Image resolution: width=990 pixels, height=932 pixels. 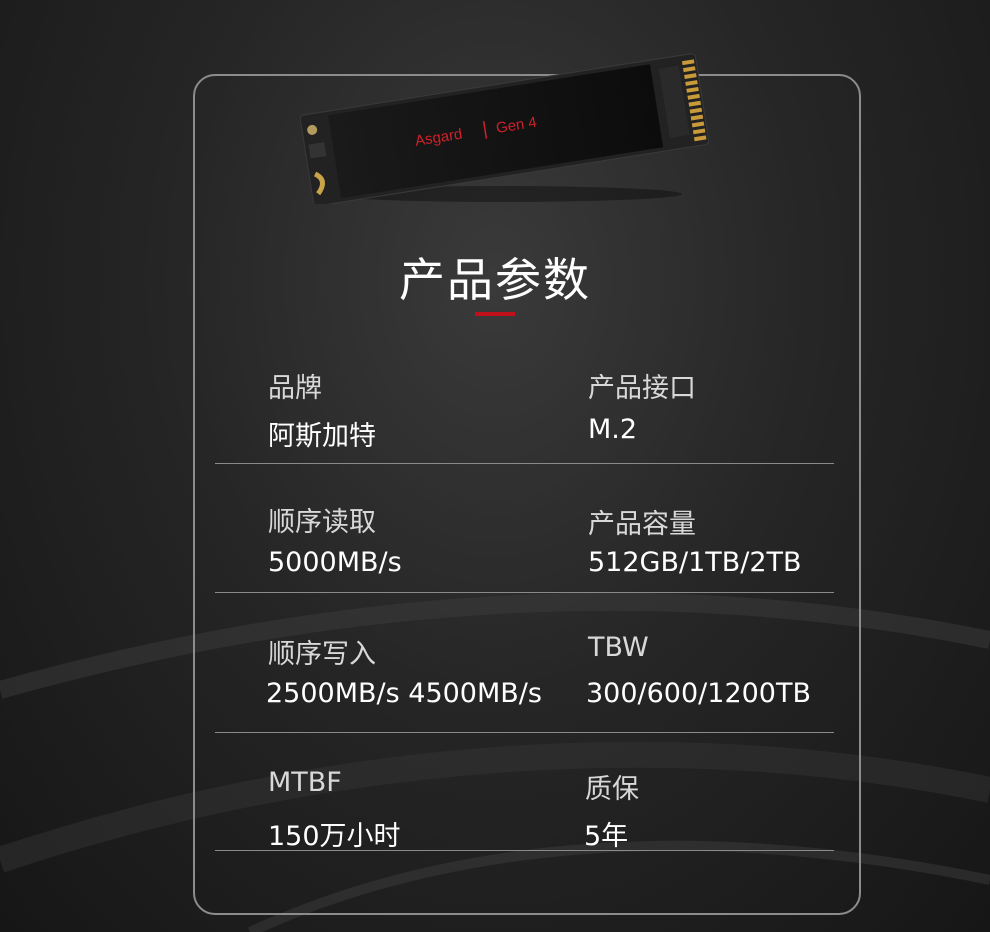 What do you see at coordinates (612, 789) in the screenshot?
I see `spec-label-warranty: 质保` at bounding box center [612, 789].